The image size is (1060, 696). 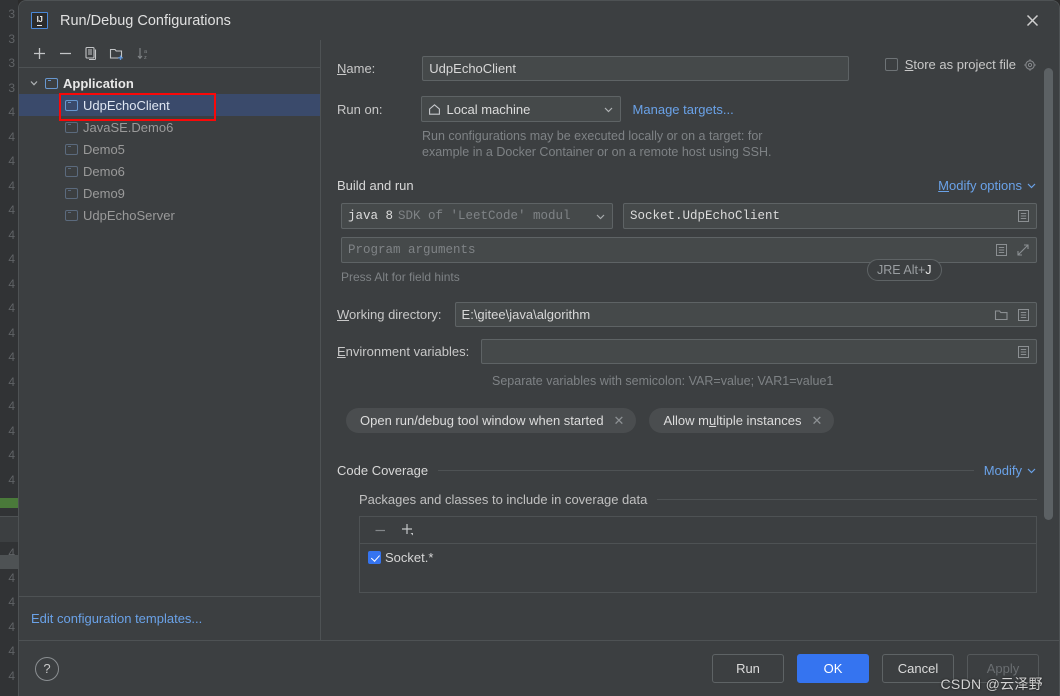 I want to click on coverage-patterns-box: Socket.*, so click(x=698, y=554).